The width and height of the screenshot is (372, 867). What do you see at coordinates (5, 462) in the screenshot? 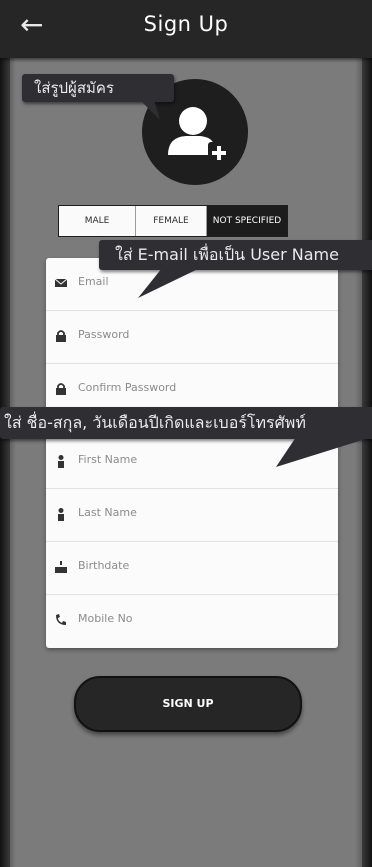
I see `left-frame-edge` at bounding box center [5, 462].